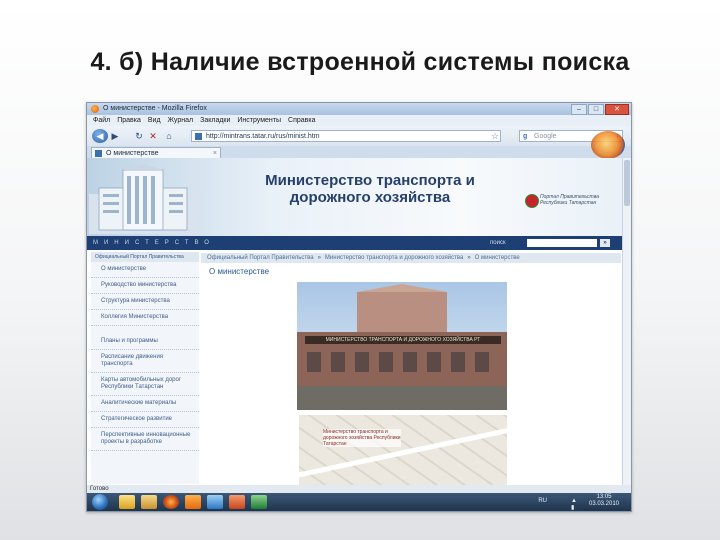 The height and width of the screenshot is (540, 720). What do you see at coordinates (604, 497) in the screenshot?
I see `clock-time: 13:05` at bounding box center [604, 497].